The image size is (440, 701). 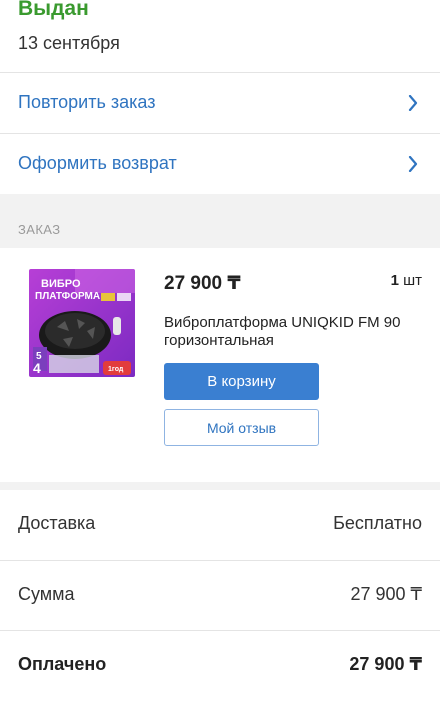 What do you see at coordinates (116, 369) in the screenshot?
I see `image-brand: 1год` at bounding box center [116, 369].